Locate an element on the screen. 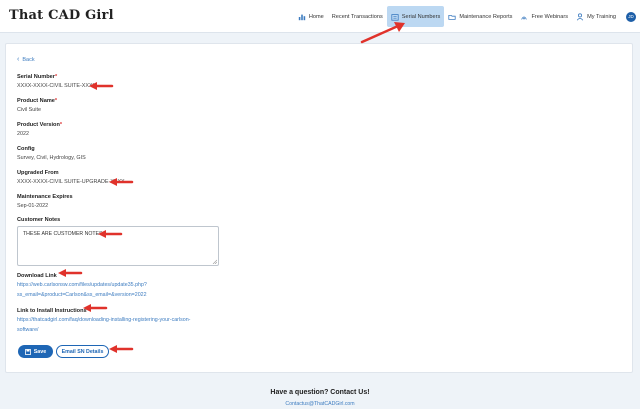  nav-my-training: My Training is located at coordinates (596, 16).